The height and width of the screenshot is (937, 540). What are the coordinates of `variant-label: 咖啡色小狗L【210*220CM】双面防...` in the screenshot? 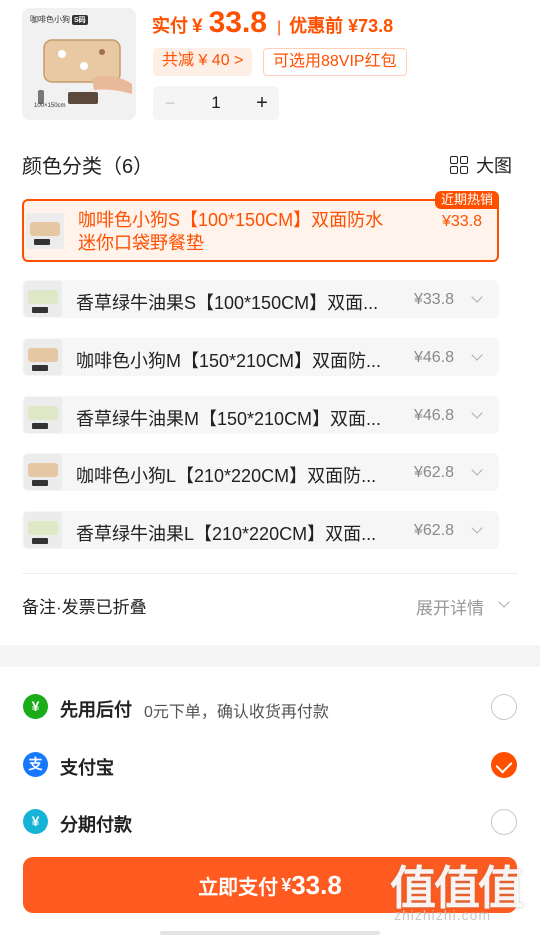 It's located at (226, 476).